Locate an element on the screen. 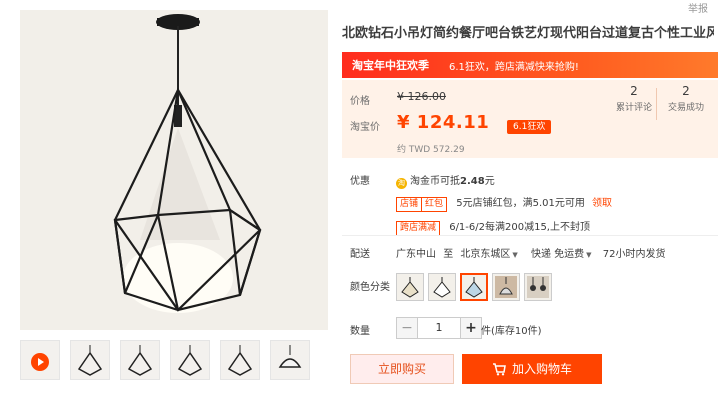 The width and height of the screenshot is (720, 400). coin-amount: 2.48 is located at coordinates (472, 181).